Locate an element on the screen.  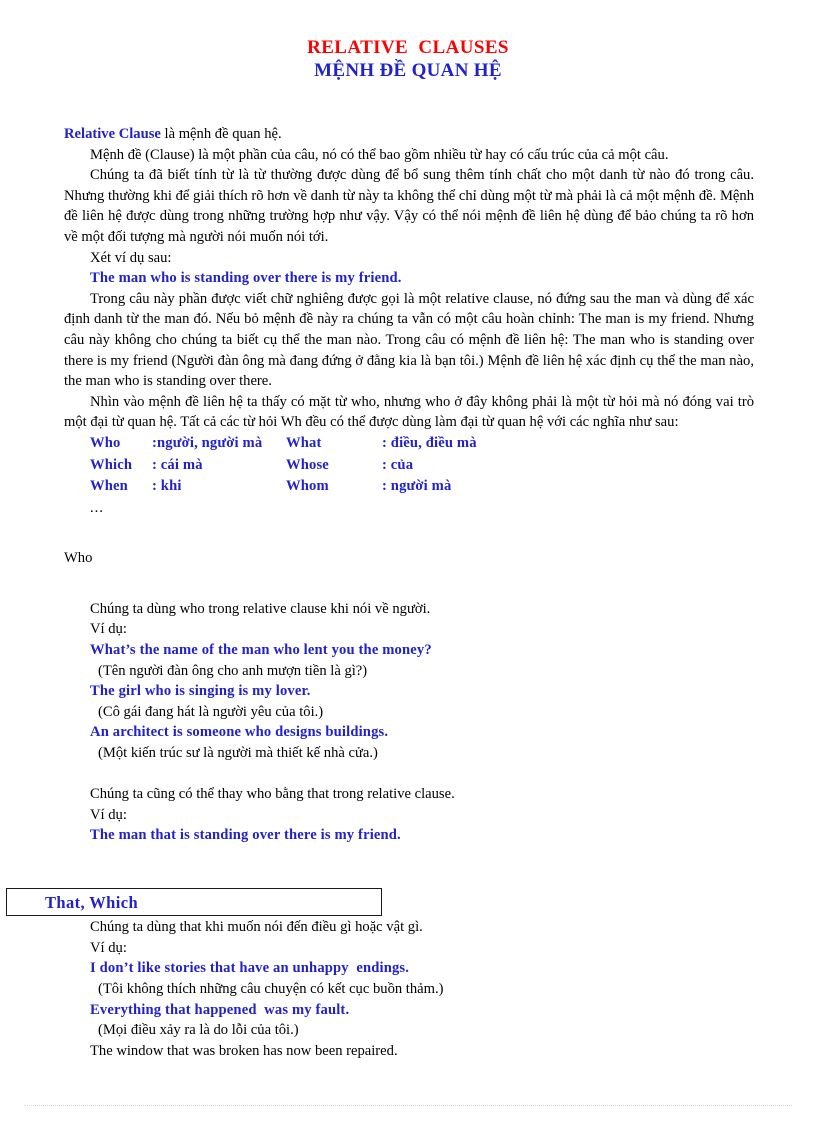
label-example-who: Ví dụ: is located at coordinates (108, 629).